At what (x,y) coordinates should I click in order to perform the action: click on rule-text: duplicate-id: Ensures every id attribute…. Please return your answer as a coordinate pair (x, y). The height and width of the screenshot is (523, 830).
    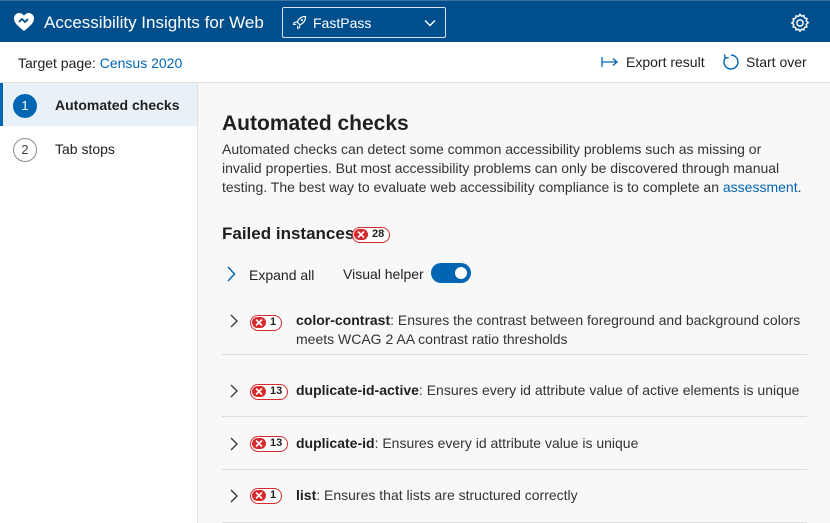
    Looking at the image, I should click on (548, 443).